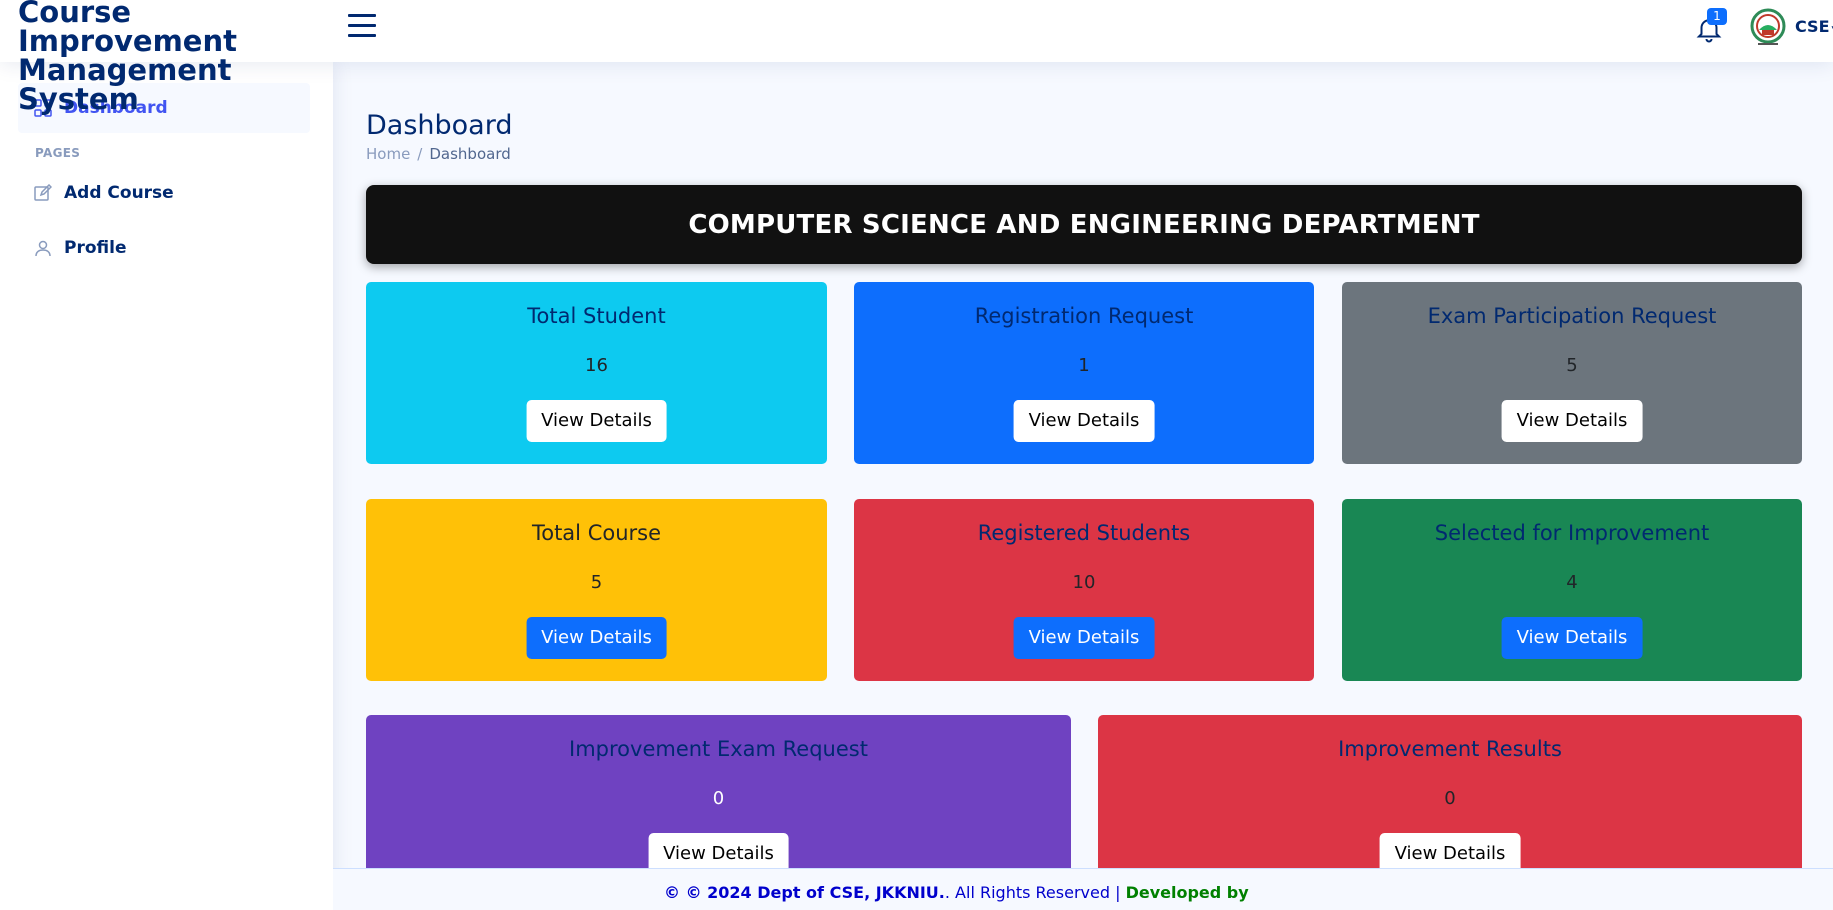 This screenshot has width=1833, height=910. Describe the element at coordinates (1084, 582) in the screenshot. I see `card-value: 10` at that location.